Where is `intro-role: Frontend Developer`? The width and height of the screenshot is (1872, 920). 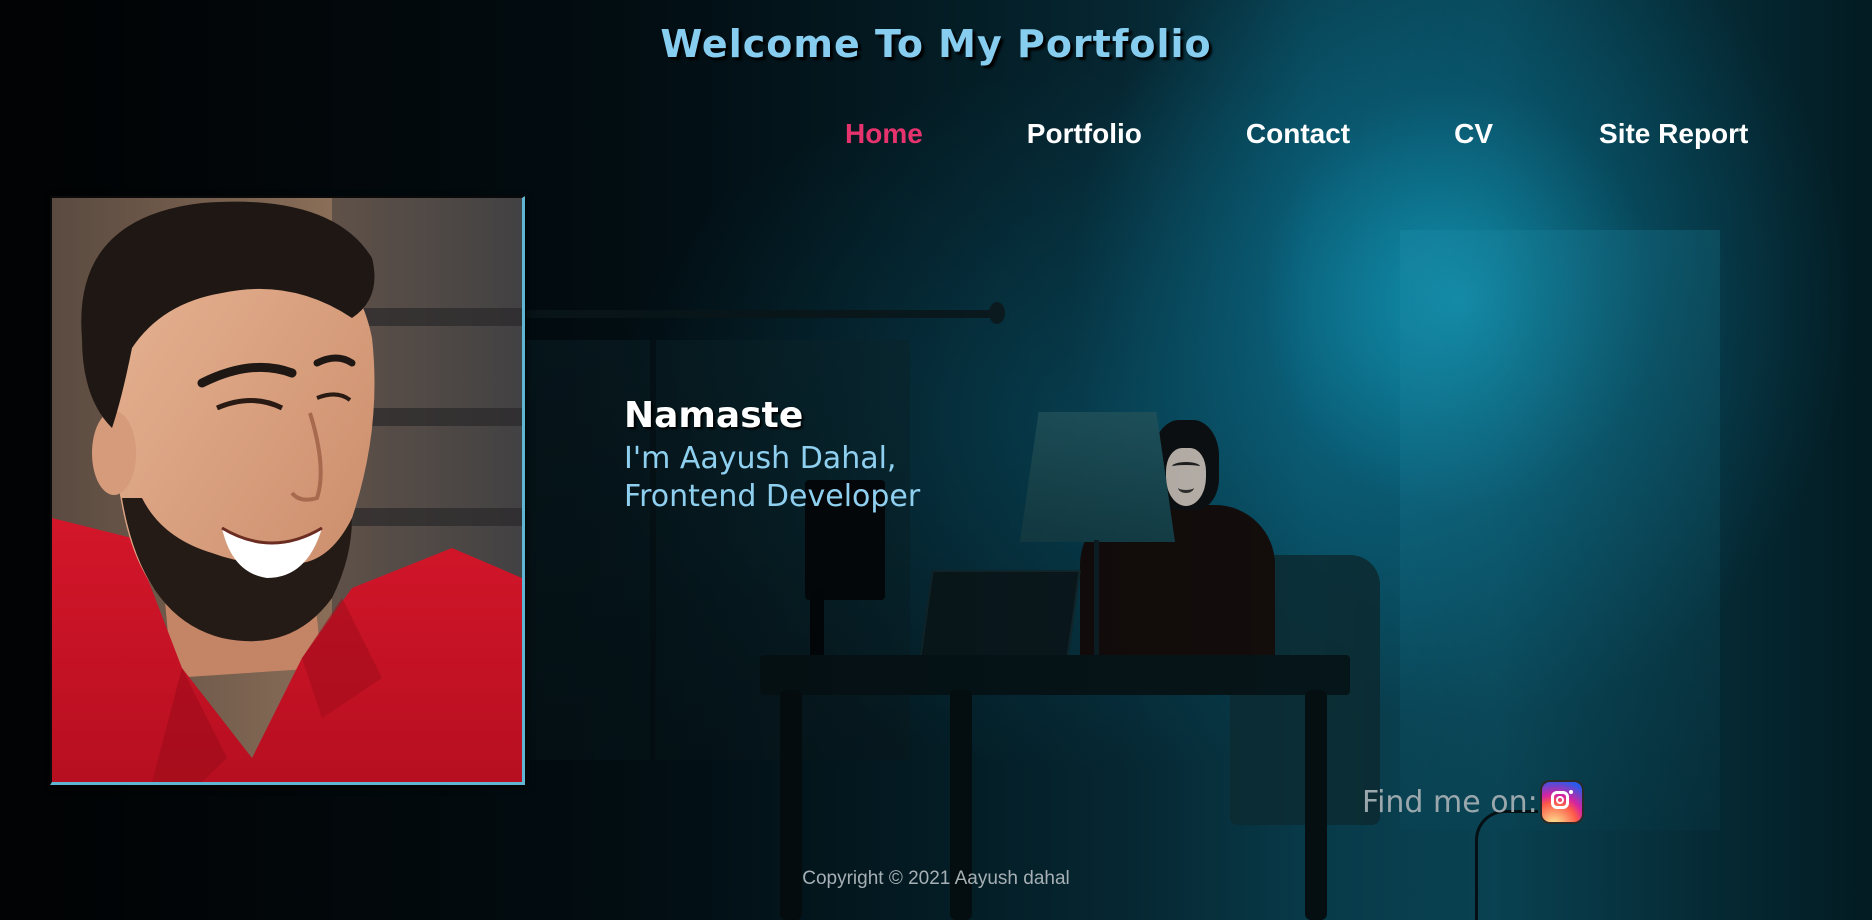 intro-role: Frontend Developer is located at coordinates (772, 496).